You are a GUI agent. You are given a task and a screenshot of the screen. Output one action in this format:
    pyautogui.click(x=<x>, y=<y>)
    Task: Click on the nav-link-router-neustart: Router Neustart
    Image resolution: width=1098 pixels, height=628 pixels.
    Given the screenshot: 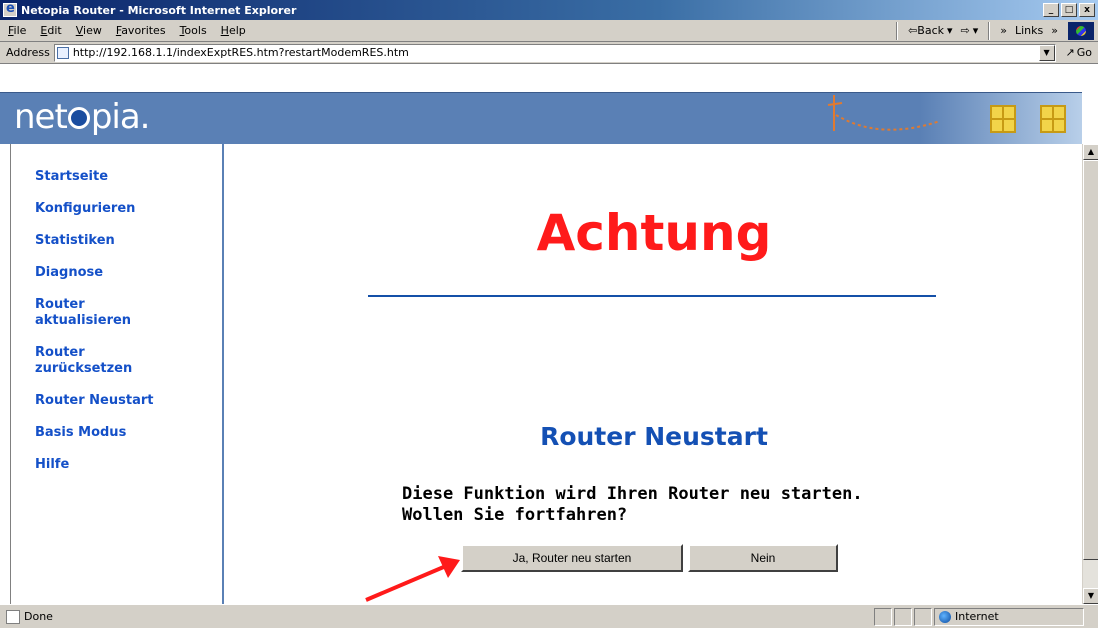 What is the action you would take?
    pyautogui.click(x=110, y=401)
    